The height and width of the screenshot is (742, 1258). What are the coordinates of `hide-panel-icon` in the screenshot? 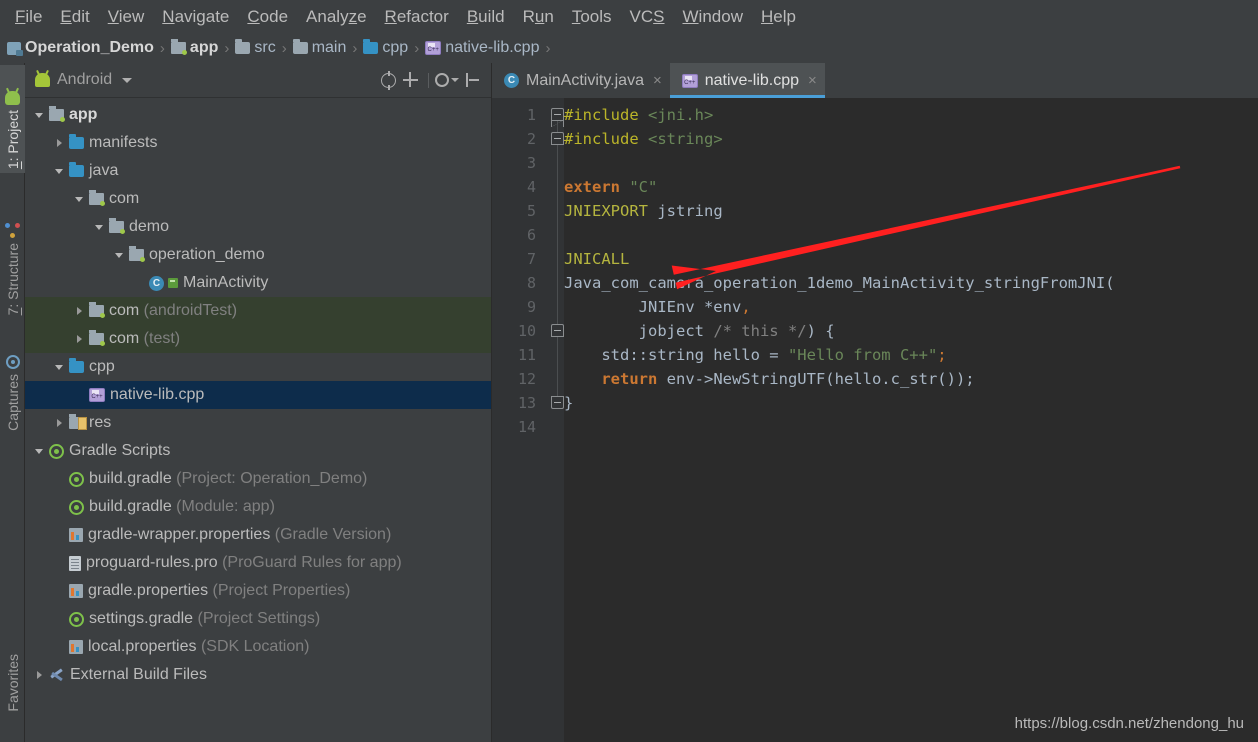 It's located at (474, 80).